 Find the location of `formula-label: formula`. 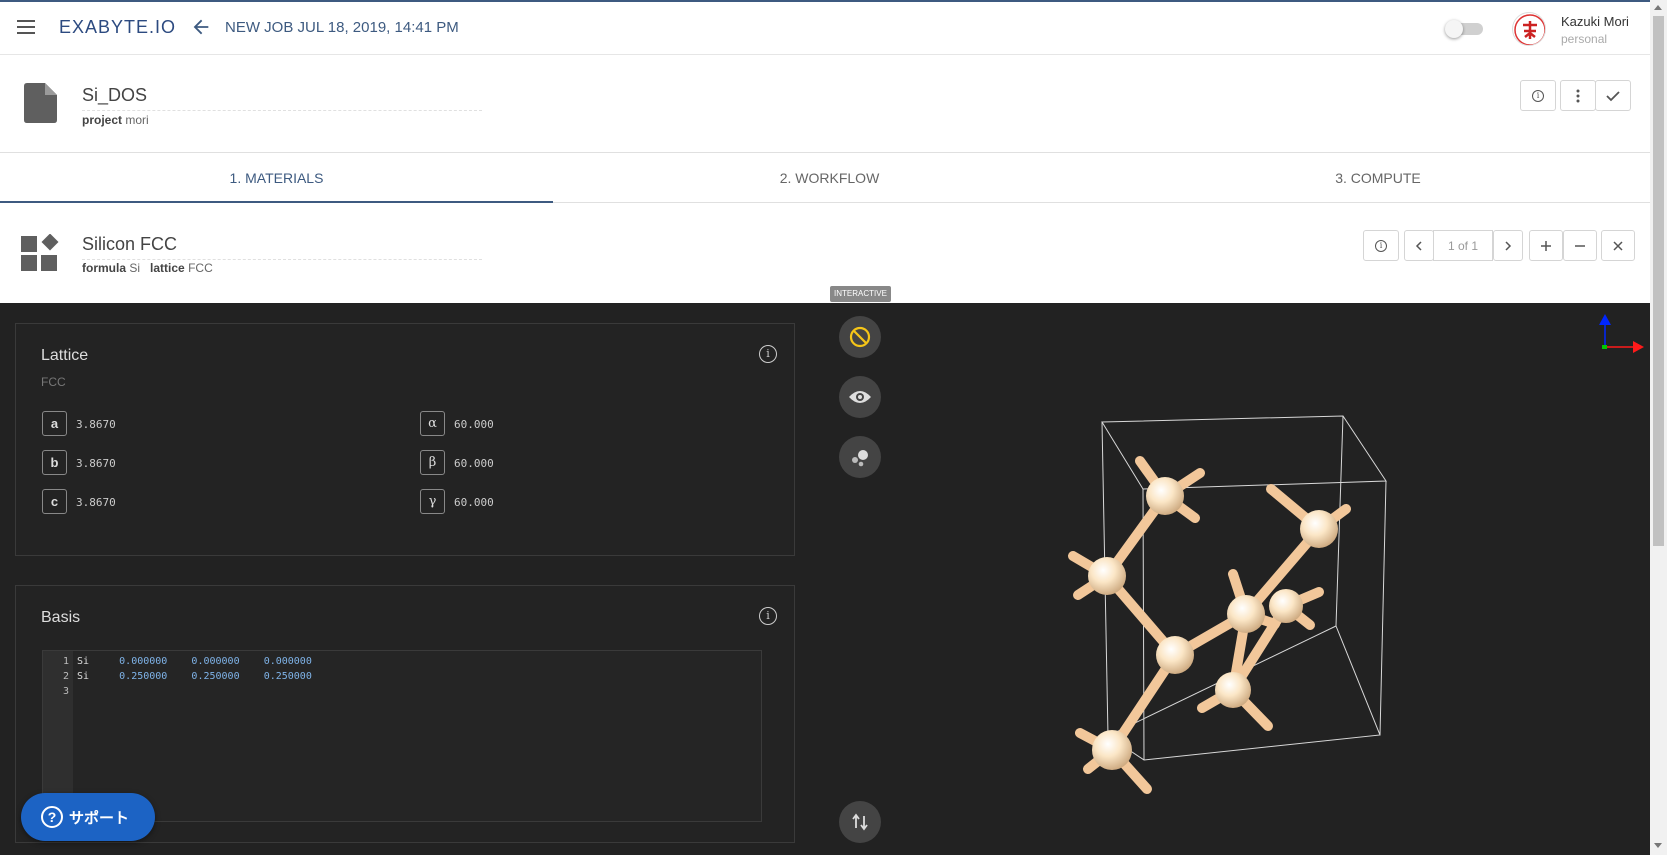

formula-label: formula is located at coordinates (104, 268).